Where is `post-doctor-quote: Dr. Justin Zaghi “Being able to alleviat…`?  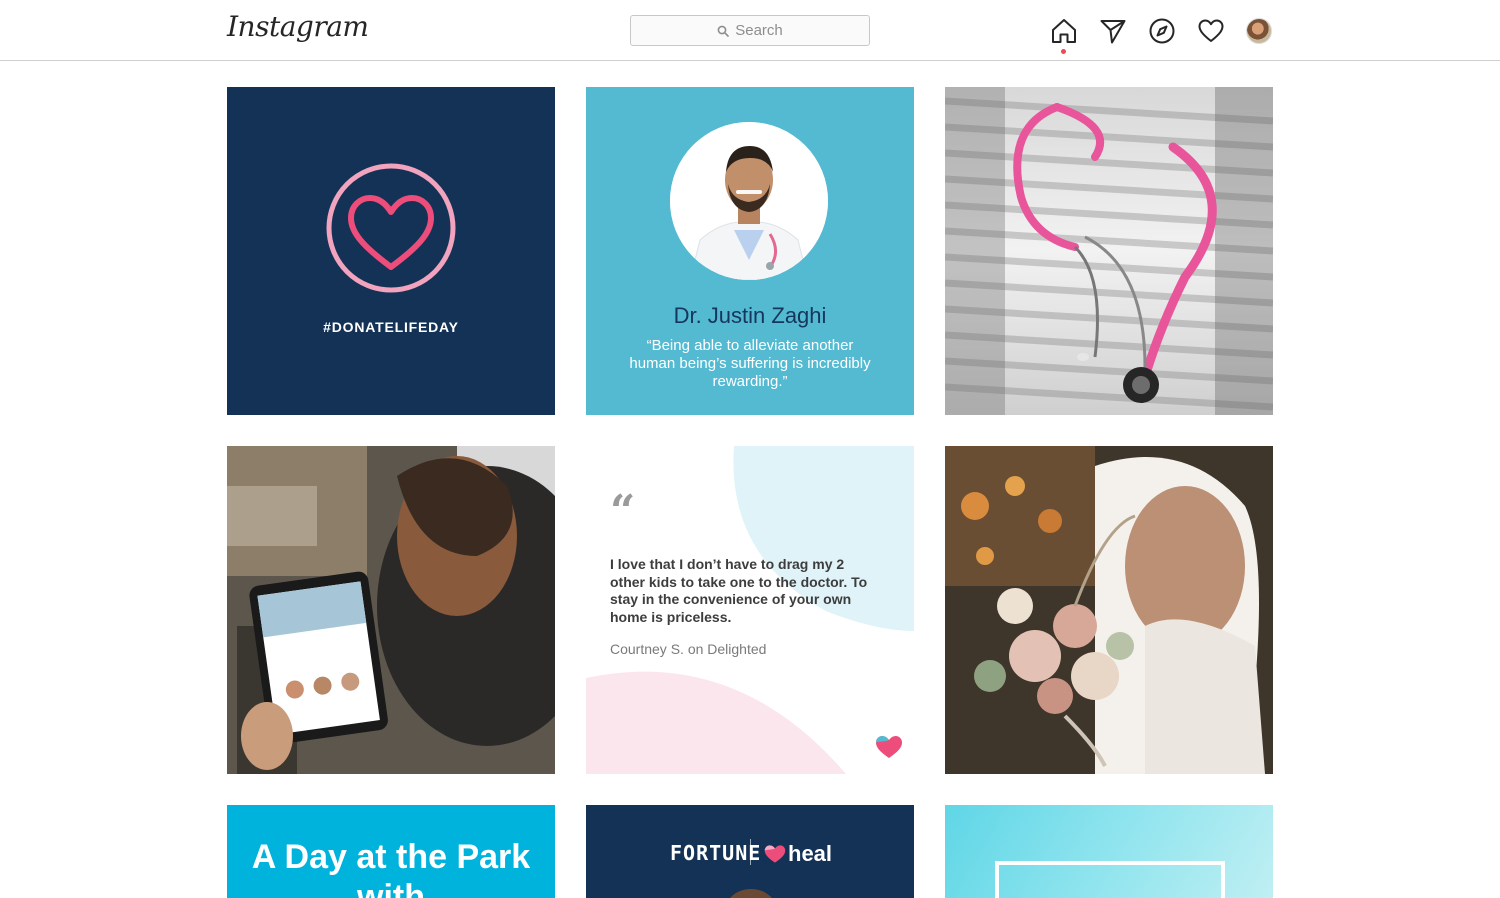
post-doctor-quote: Dr. Justin Zaghi “Being able to alleviat… is located at coordinates (750, 251).